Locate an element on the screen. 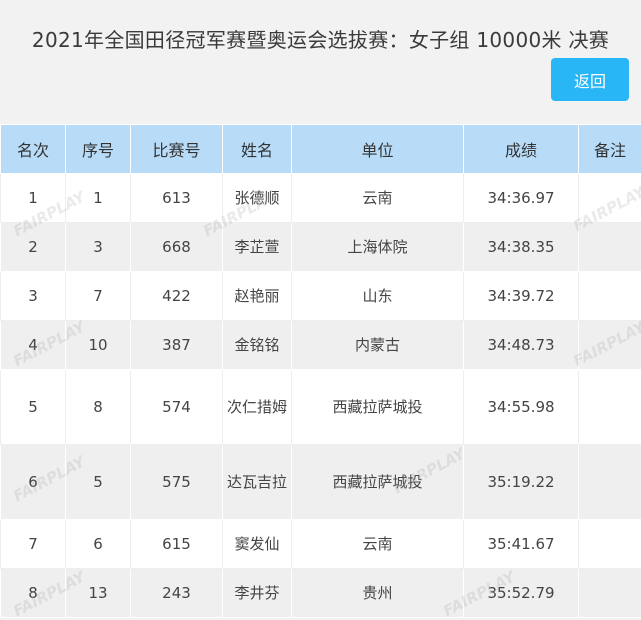 The width and height of the screenshot is (641, 620). cell-unit: 山东 is located at coordinates (378, 296).